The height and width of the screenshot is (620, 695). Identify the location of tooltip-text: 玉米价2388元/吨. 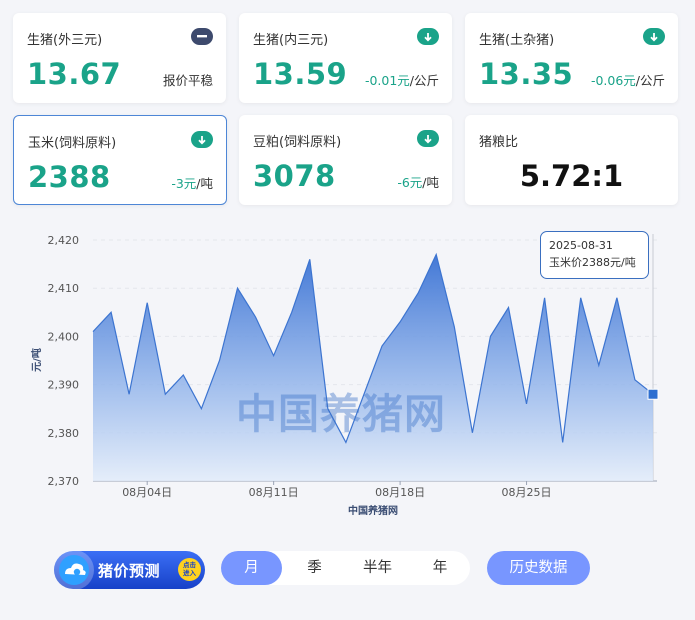
(592, 262).